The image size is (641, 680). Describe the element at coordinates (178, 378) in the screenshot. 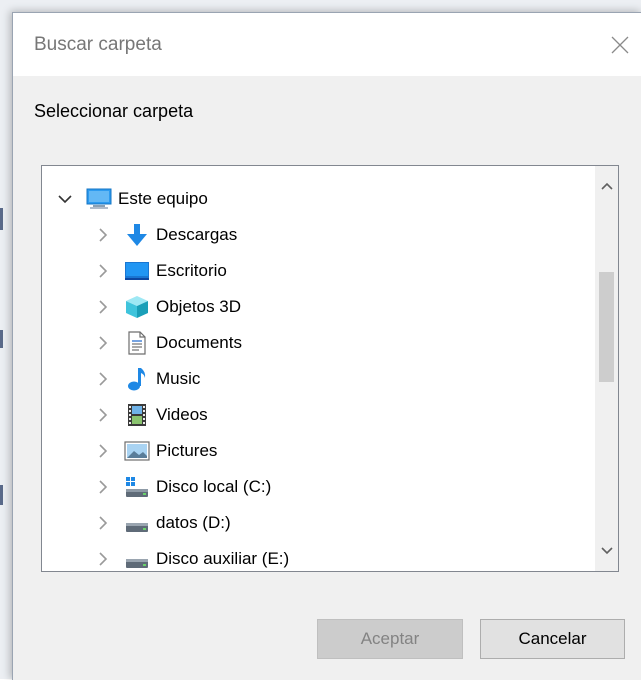

I see `tree-item-label: Music` at that location.